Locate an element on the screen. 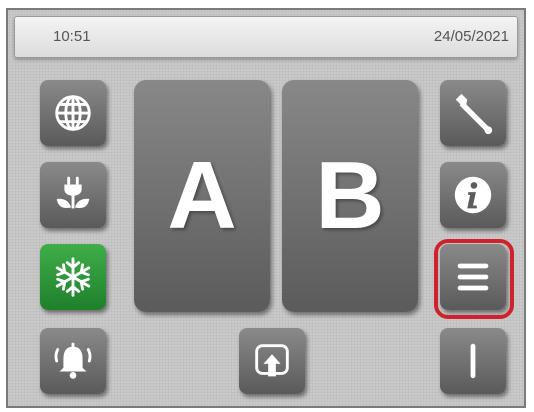 The height and width of the screenshot is (412, 534). vertical-bar-icon is located at coordinates (473, 361).